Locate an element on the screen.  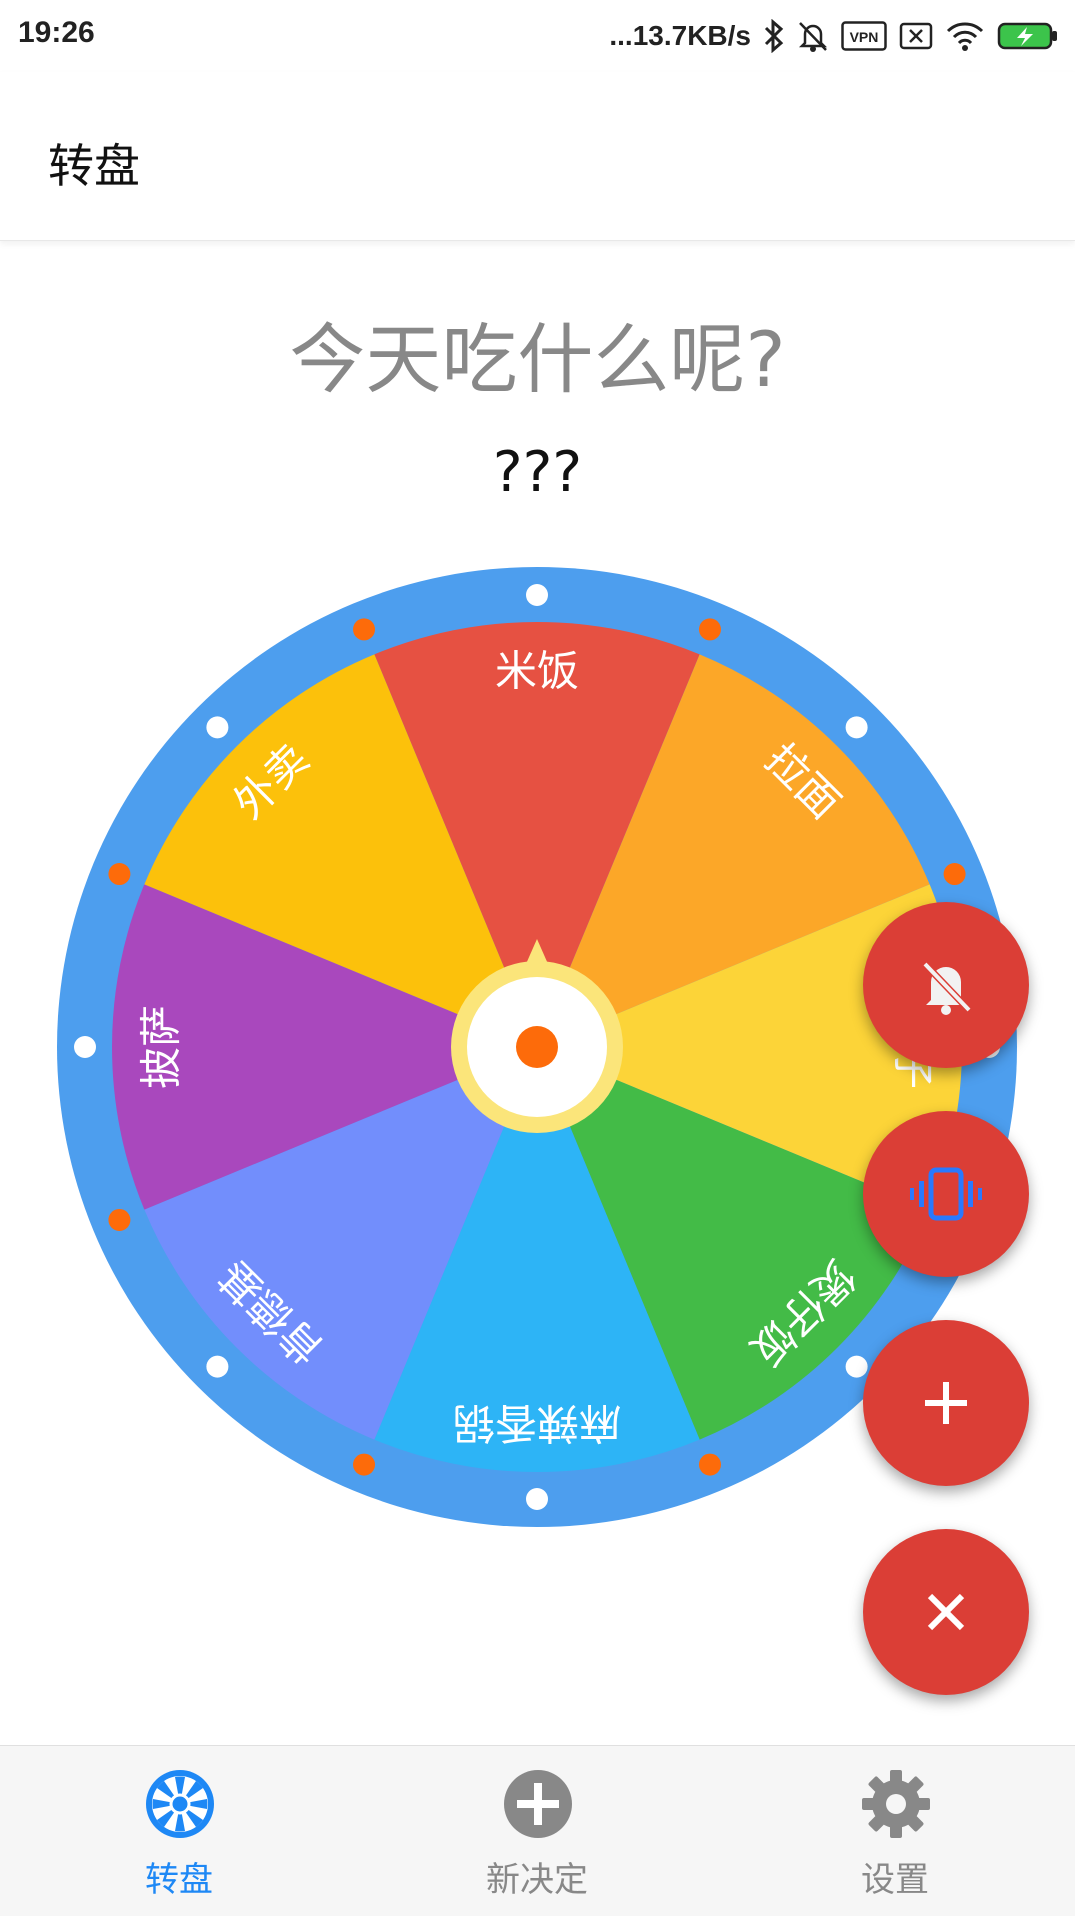
vpn-icon: VPN is located at coordinates (864, 36).